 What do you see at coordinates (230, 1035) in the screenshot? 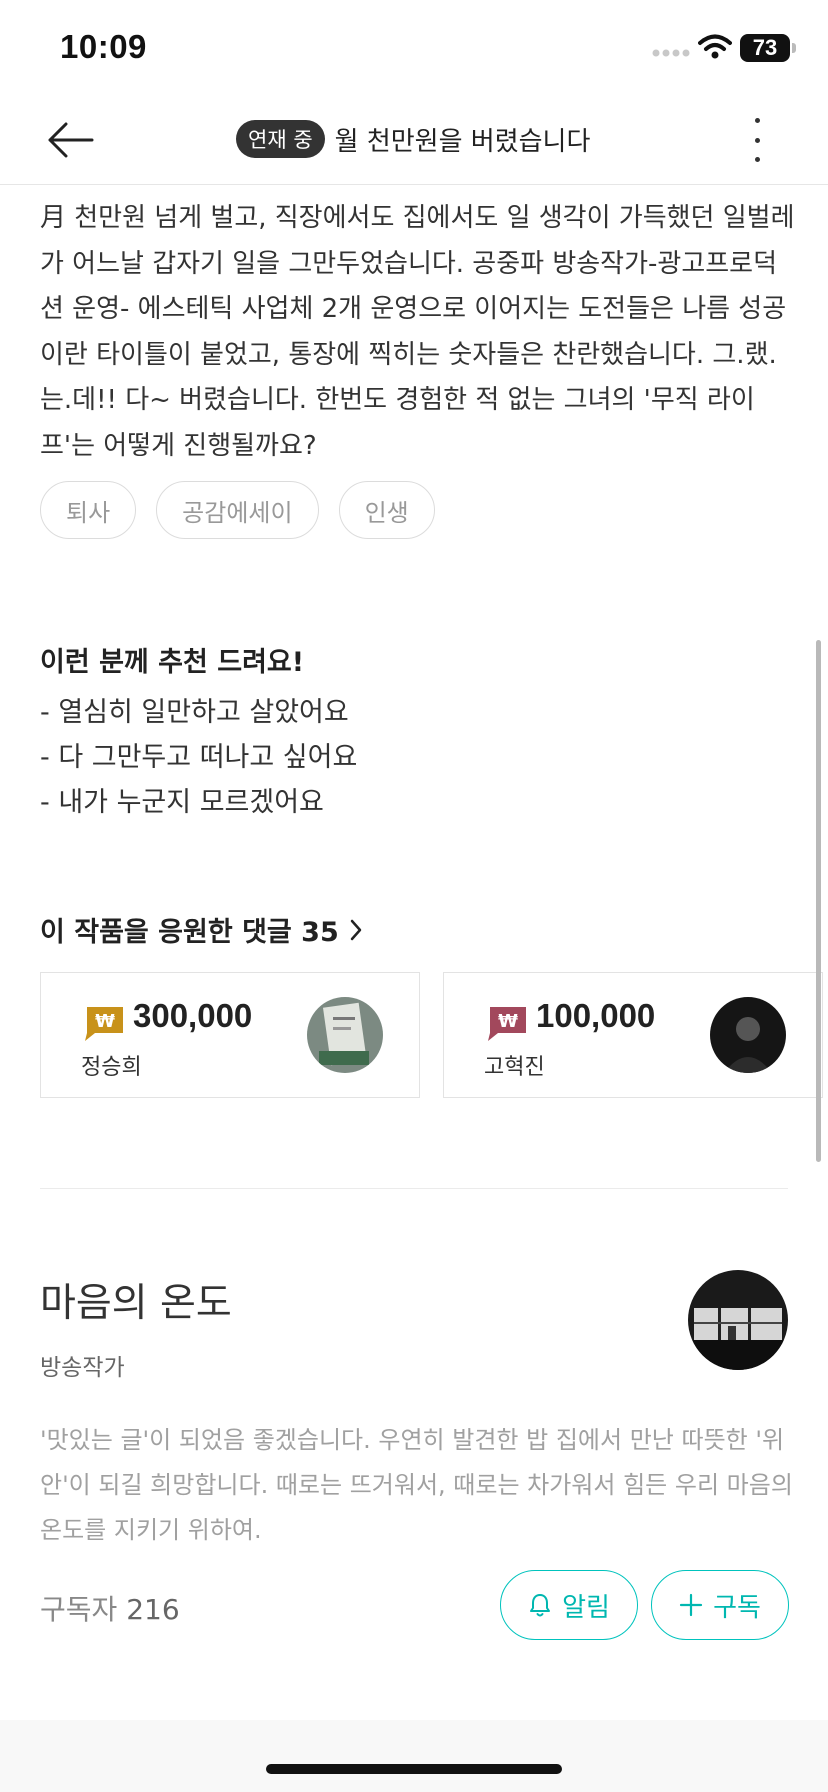
I see `comment-card: ₩ 300,000 정승희` at bounding box center [230, 1035].